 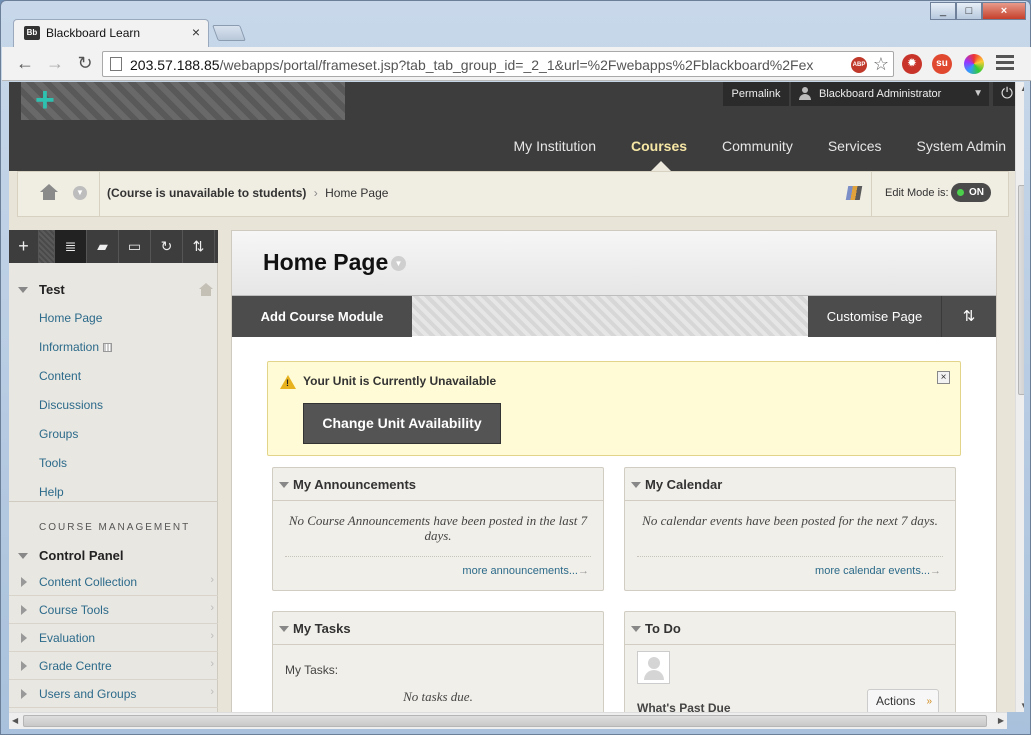 I want to click on menu-link-content: Content, so click(x=60, y=376).